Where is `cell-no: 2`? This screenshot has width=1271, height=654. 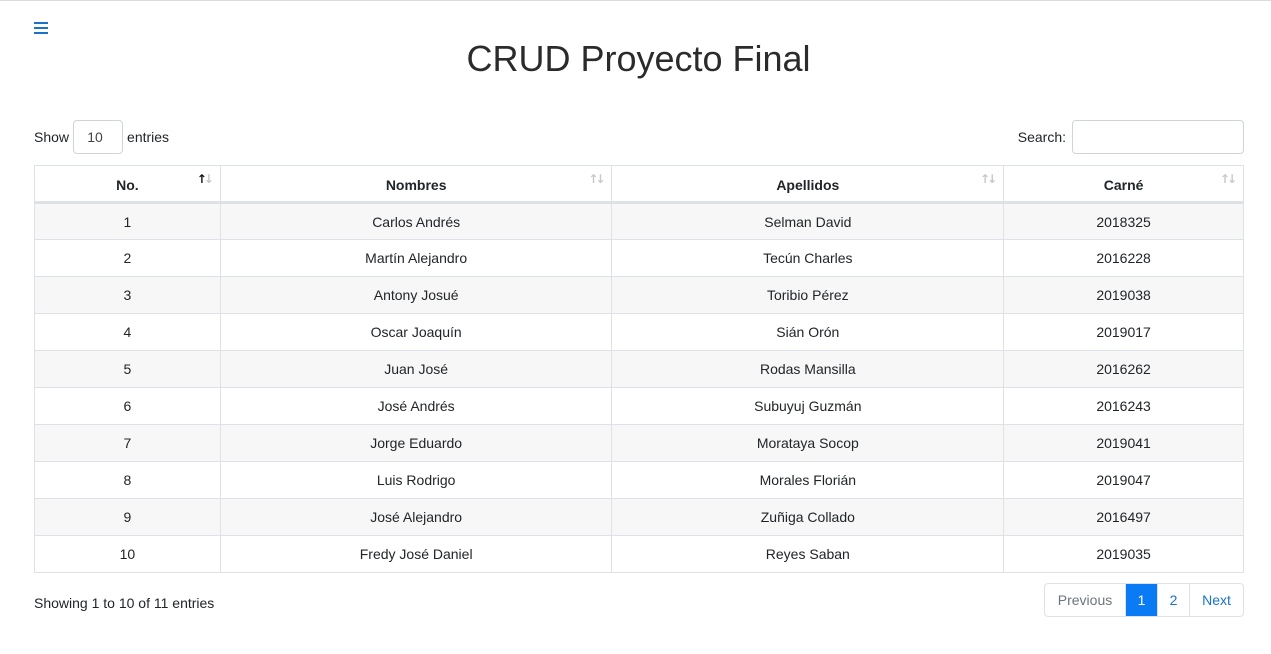 cell-no: 2 is located at coordinates (127, 258).